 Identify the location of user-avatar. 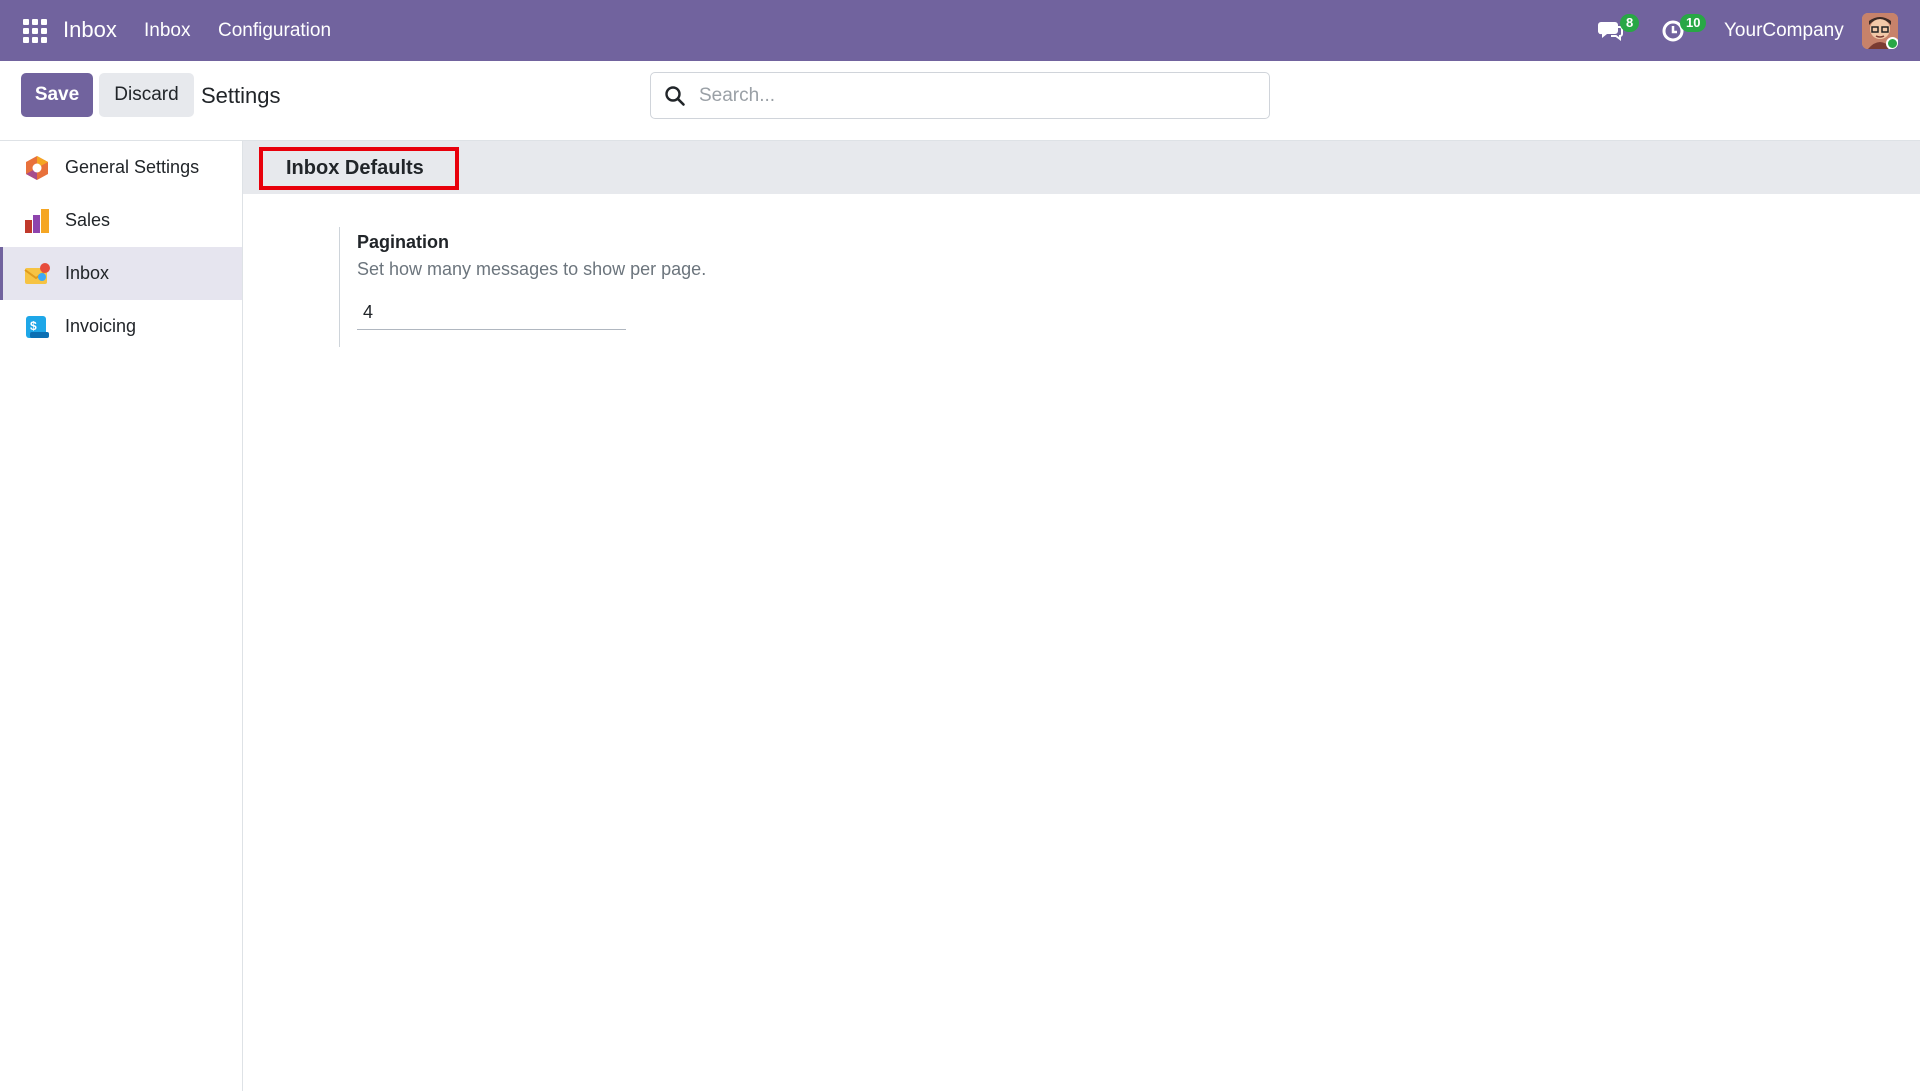
(1880, 31).